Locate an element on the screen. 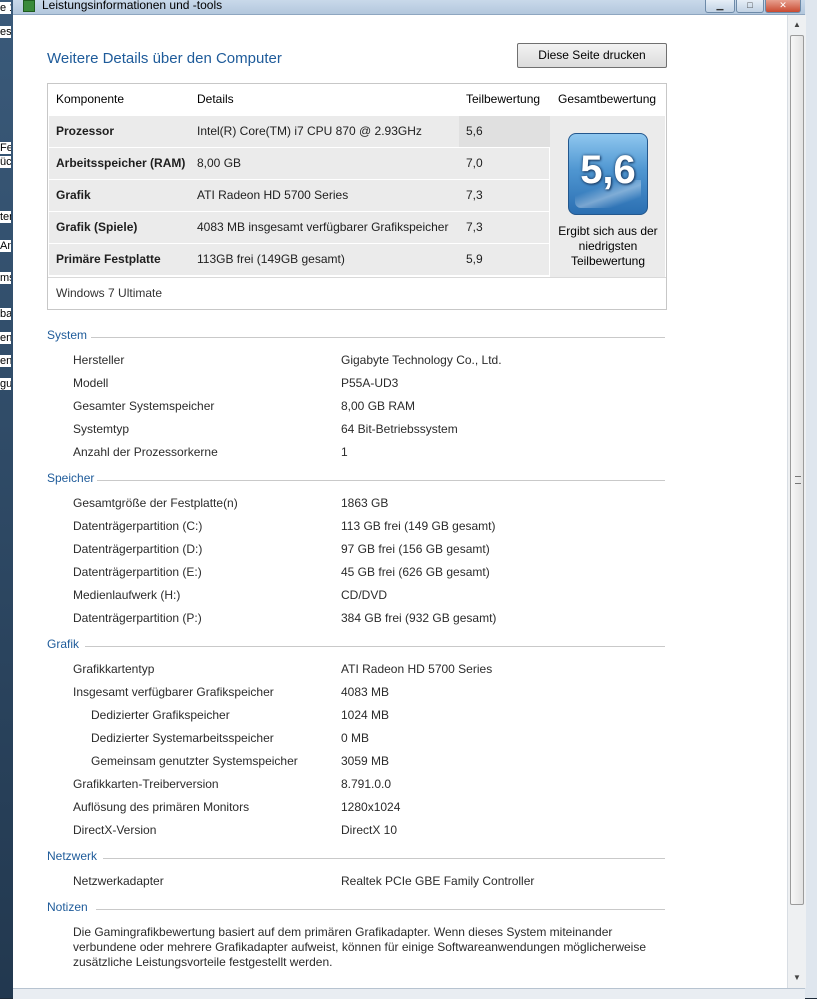  component-details: 8,00 GB is located at coordinates (219, 163).